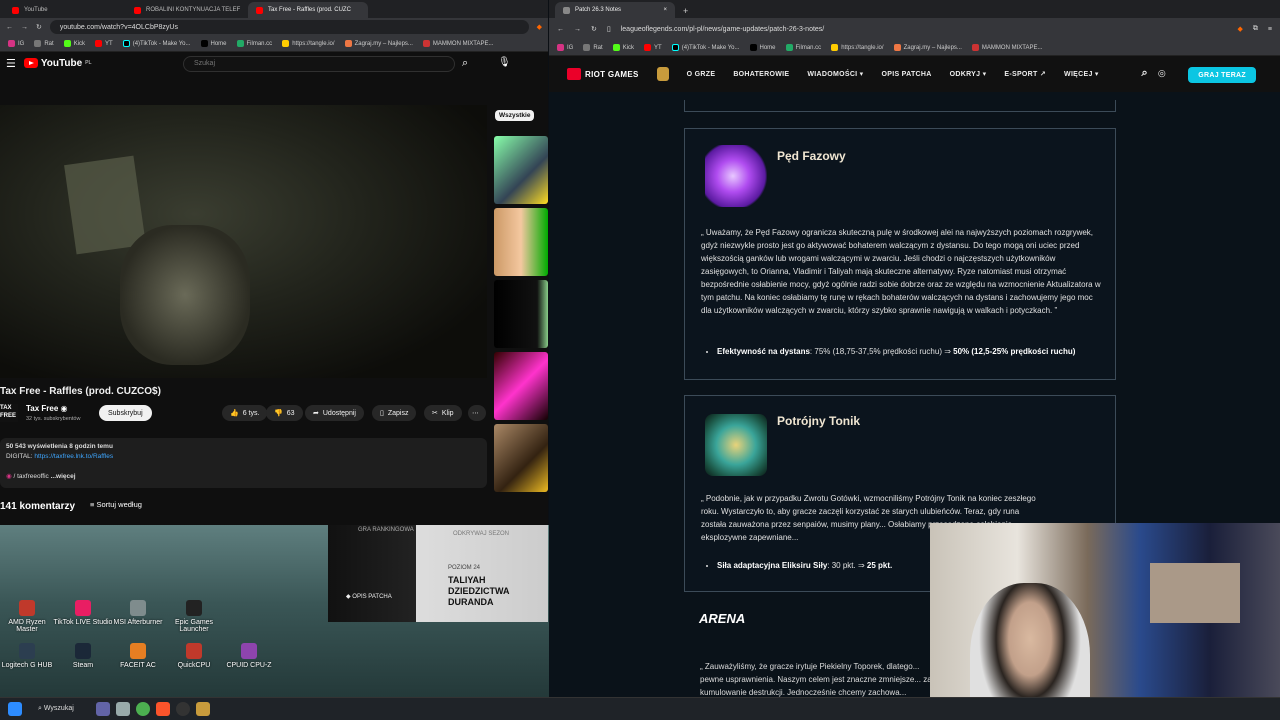 This screenshot has width=1280, height=720. I want to click on tab-youtube: YouTube, so click(64, 10).